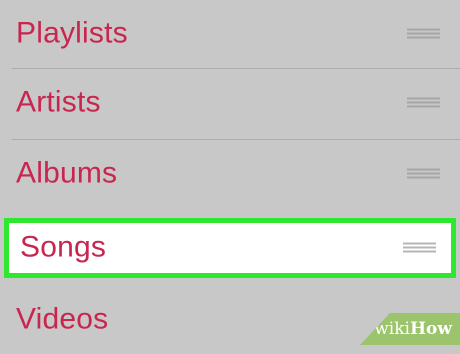 This screenshot has height=354, width=460. What do you see at coordinates (67, 173) in the screenshot?
I see `list-item-label: Albums` at bounding box center [67, 173].